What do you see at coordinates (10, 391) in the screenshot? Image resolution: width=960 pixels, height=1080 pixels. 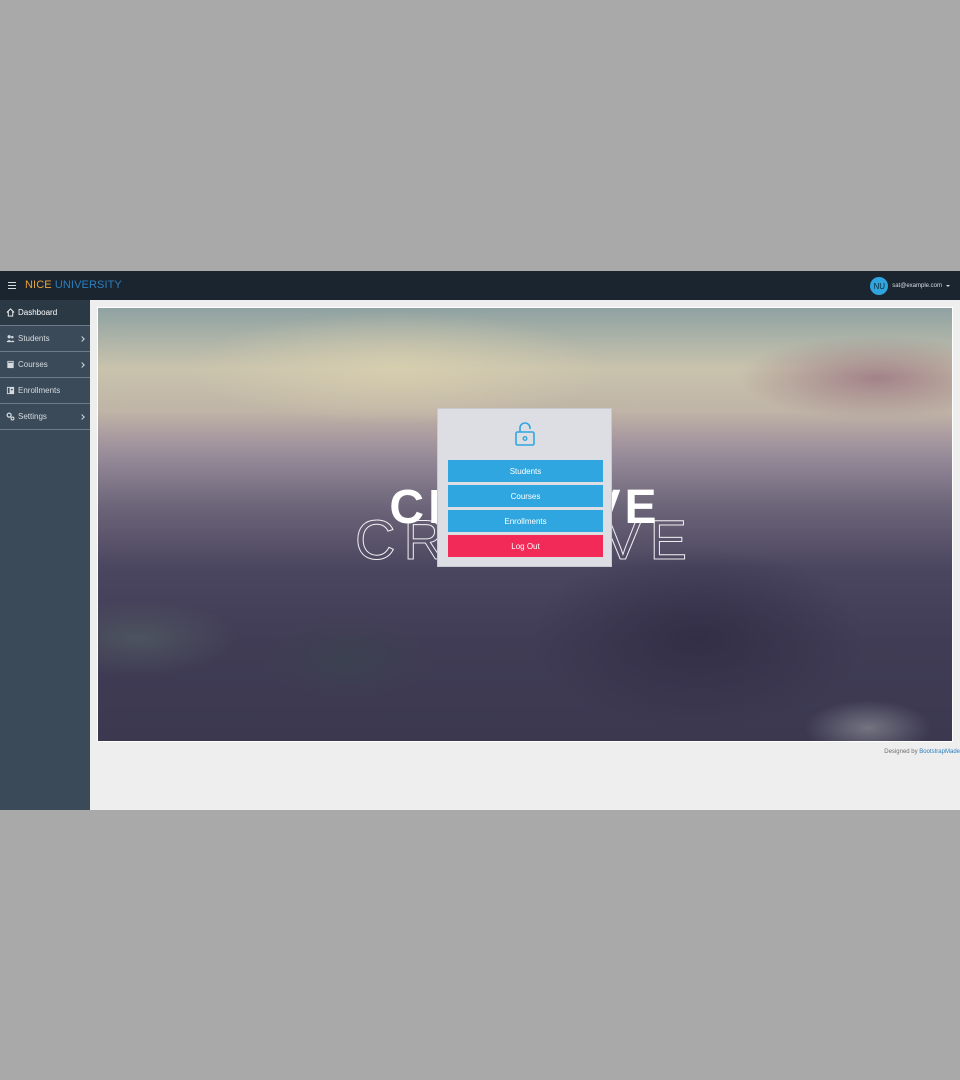 I see `id-card-icon` at bounding box center [10, 391].